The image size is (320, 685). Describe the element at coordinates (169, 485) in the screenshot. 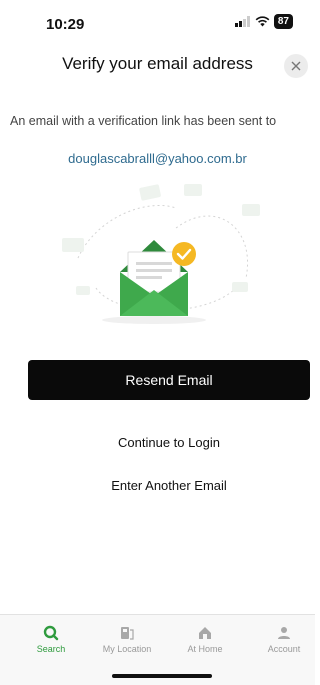

I see `enter-another-email-button: Enter Another Email` at that location.